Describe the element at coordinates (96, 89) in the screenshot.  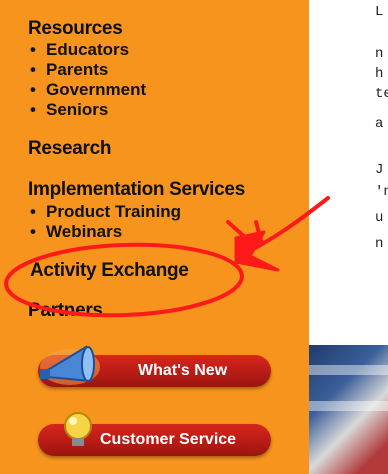
I see `nav-item-label: Government` at that location.